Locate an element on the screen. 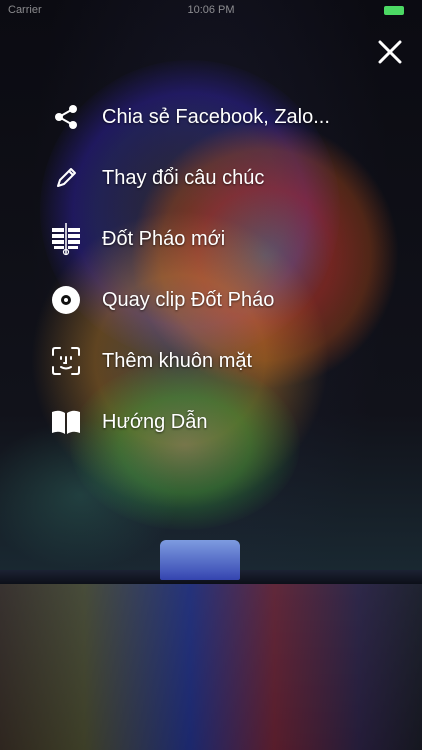  status-bar: Carrier 10:06 PM is located at coordinates (211, 11).